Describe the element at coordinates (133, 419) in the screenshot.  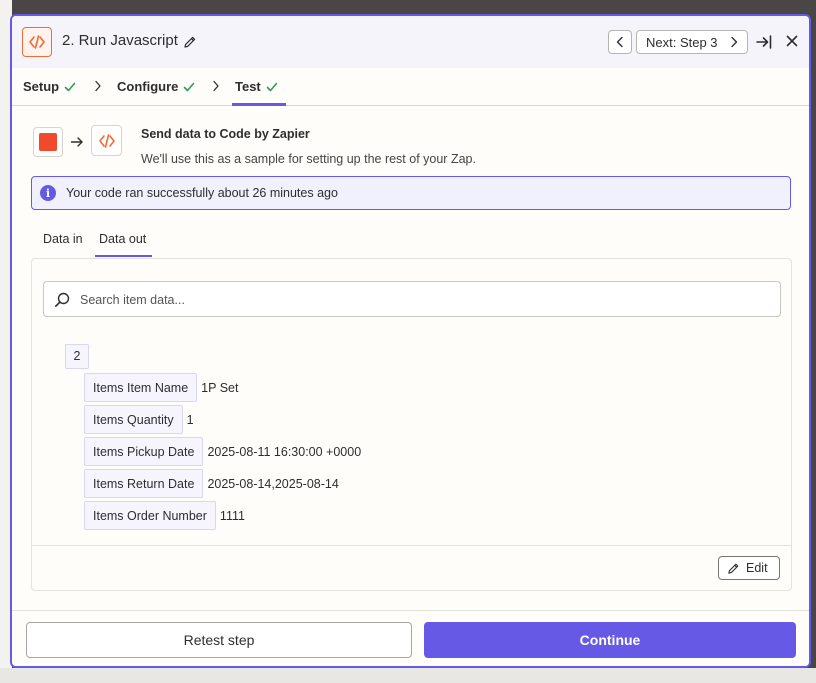
I see `data-key: Items Quantity` at that location.